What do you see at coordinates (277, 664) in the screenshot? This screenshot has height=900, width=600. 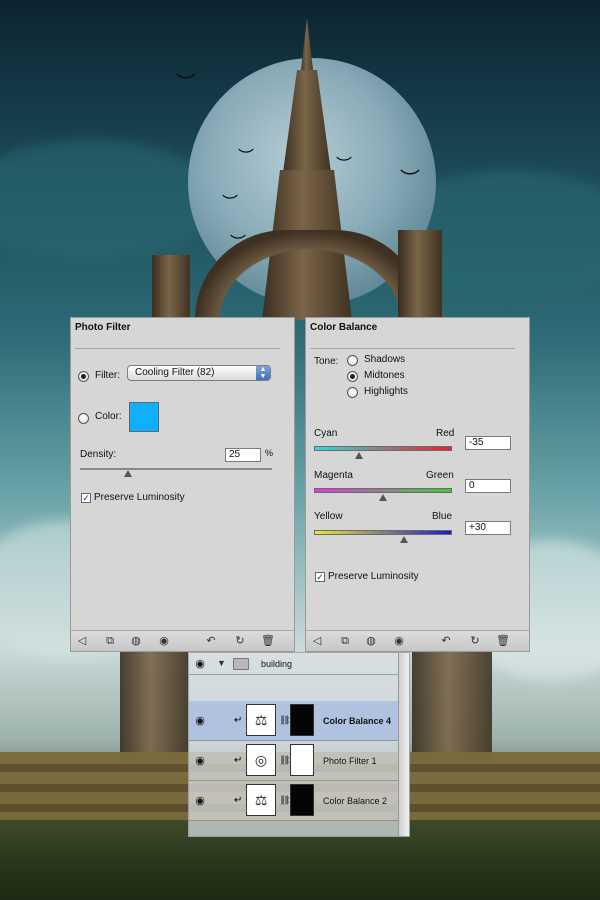 I see `layer-group-name: building` at bounding box center [277, 664].